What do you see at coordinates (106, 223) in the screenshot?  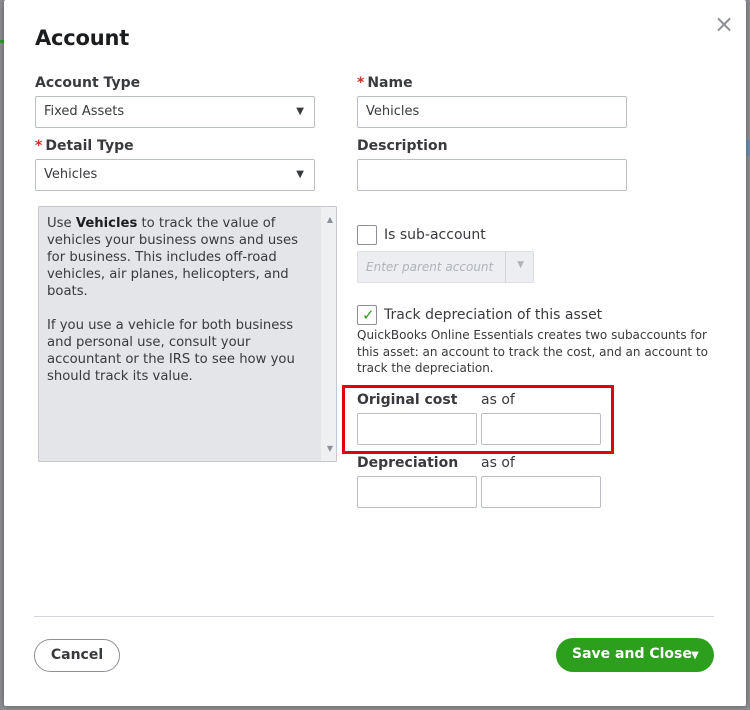 I see `help-text-bold: Vehicles` at bounding box center [106, 223].